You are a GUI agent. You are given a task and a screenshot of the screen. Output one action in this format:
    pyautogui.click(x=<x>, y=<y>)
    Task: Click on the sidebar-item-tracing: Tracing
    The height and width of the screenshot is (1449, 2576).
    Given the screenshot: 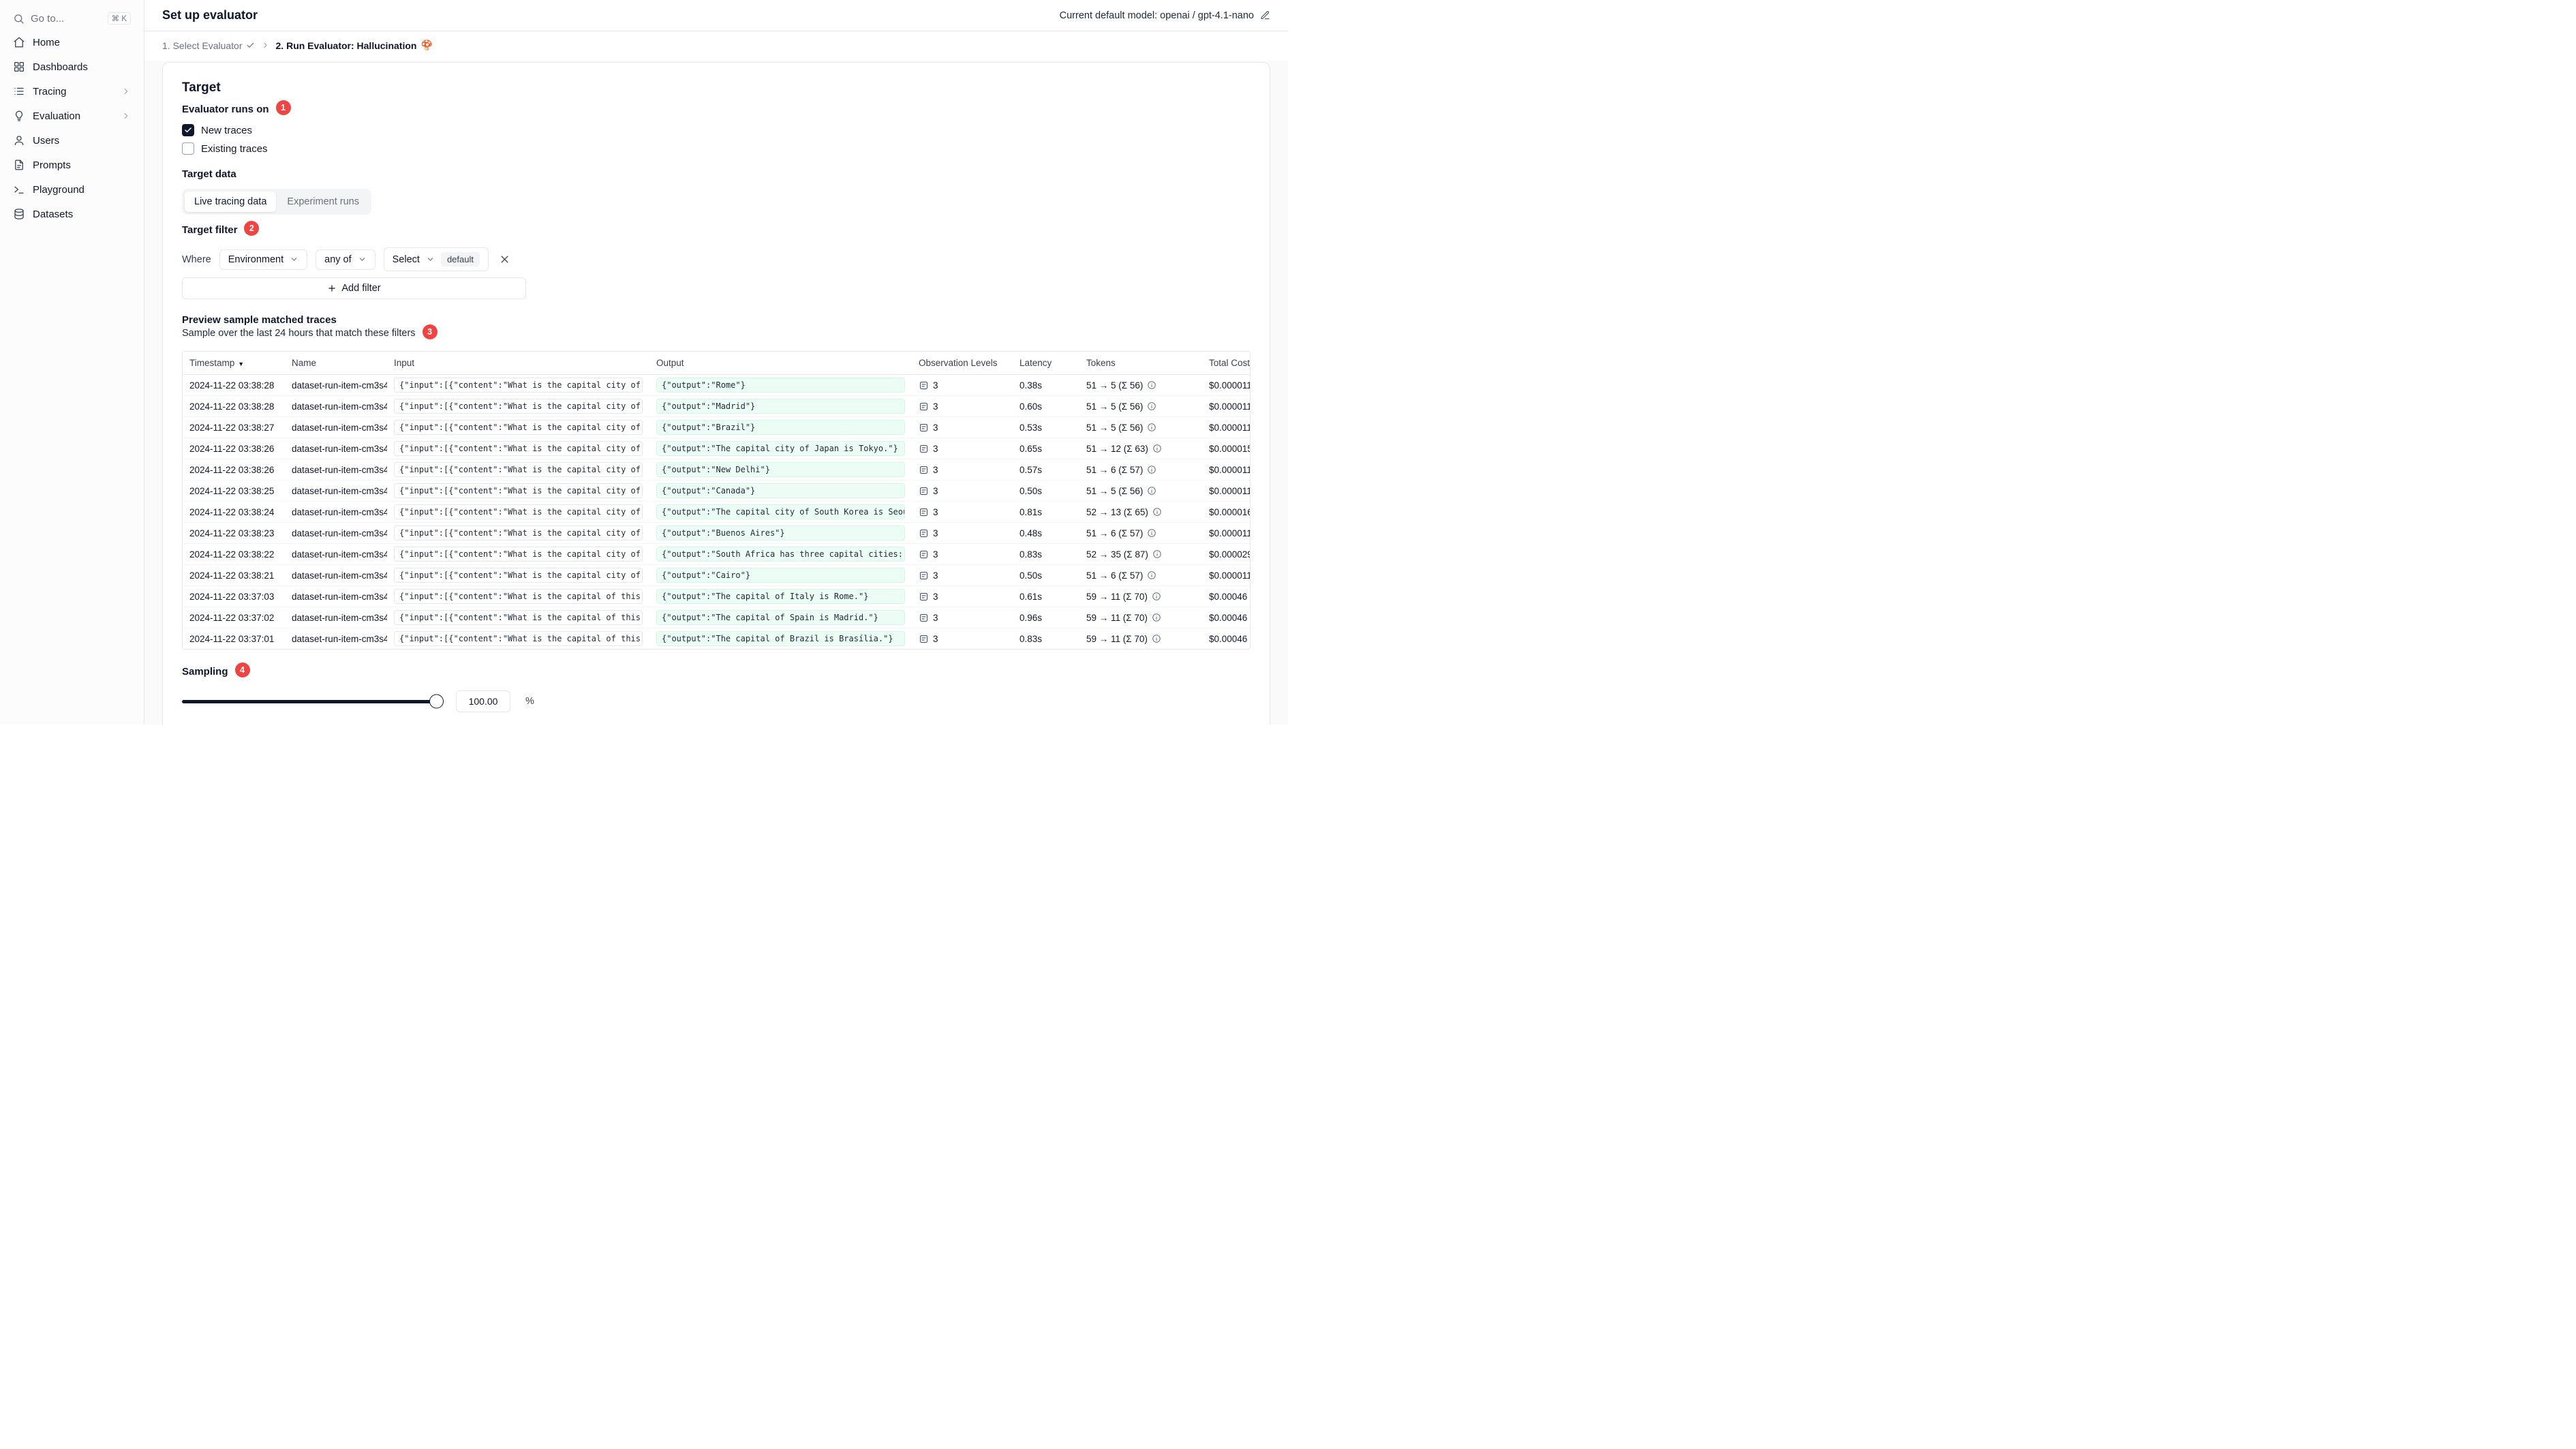 What is the action you would take?
    pyautogui.click(x=72, y=92)
    